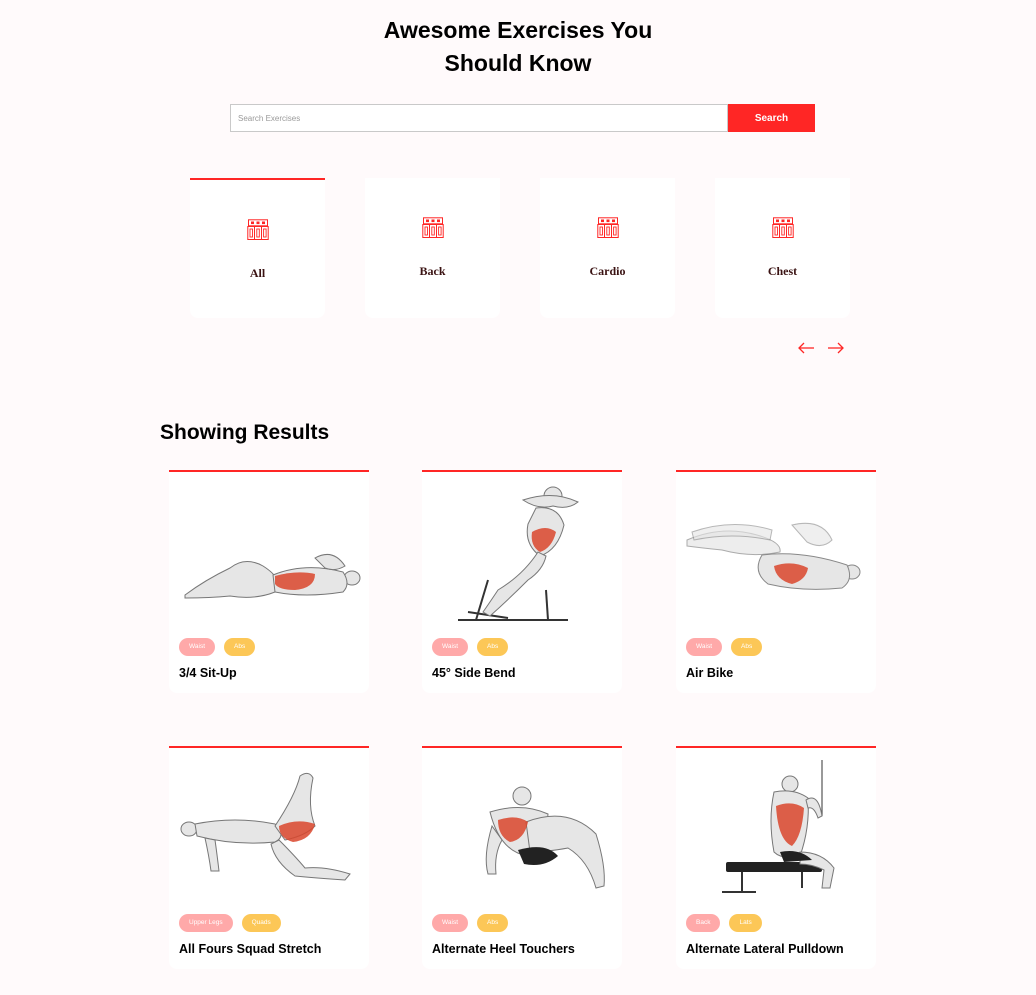 The height and width of the screenshot is (995, 1036). I want to click on exercise-name: 45° Side Bend, so click(474, 673).